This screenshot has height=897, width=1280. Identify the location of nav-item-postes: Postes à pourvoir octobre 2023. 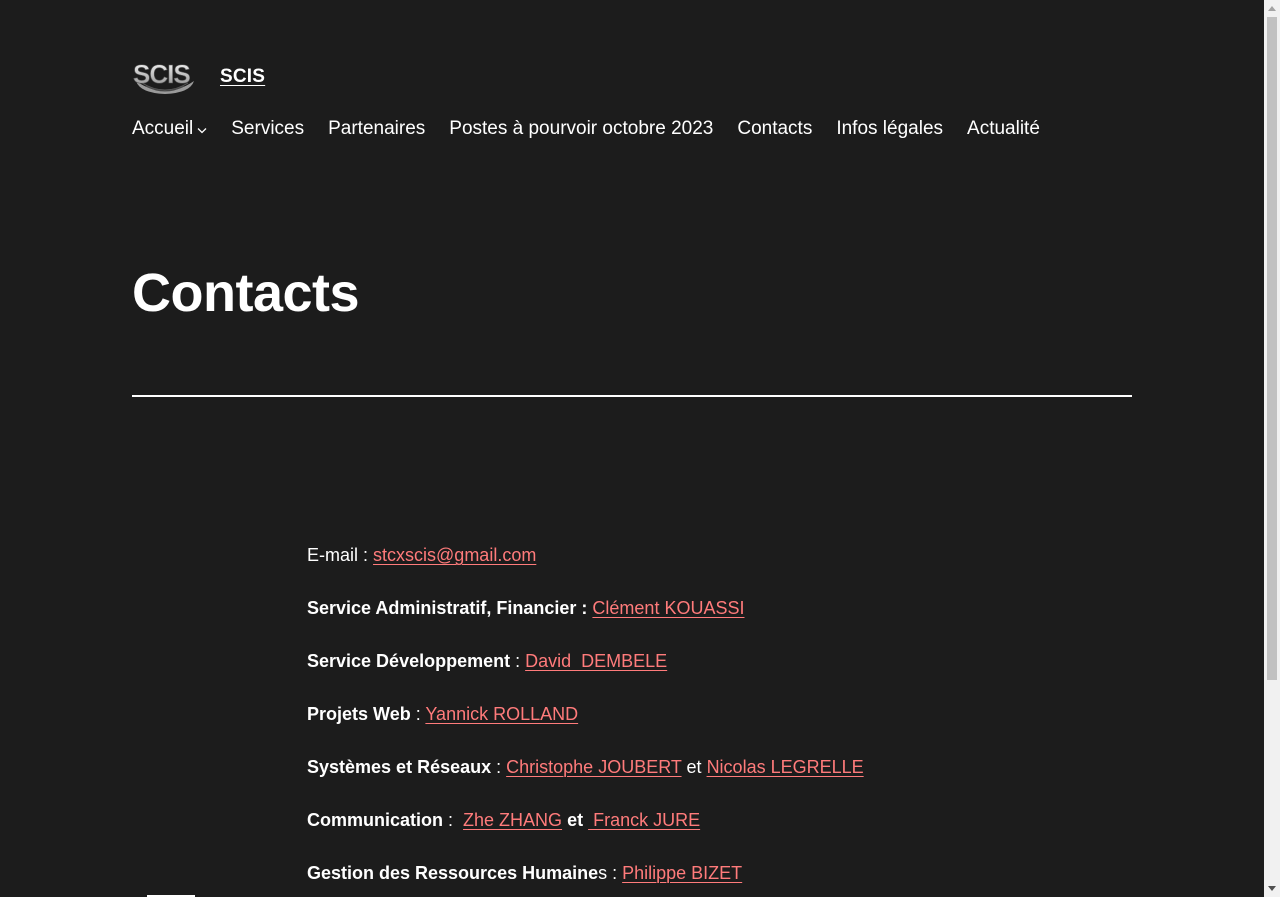
(581, 129).